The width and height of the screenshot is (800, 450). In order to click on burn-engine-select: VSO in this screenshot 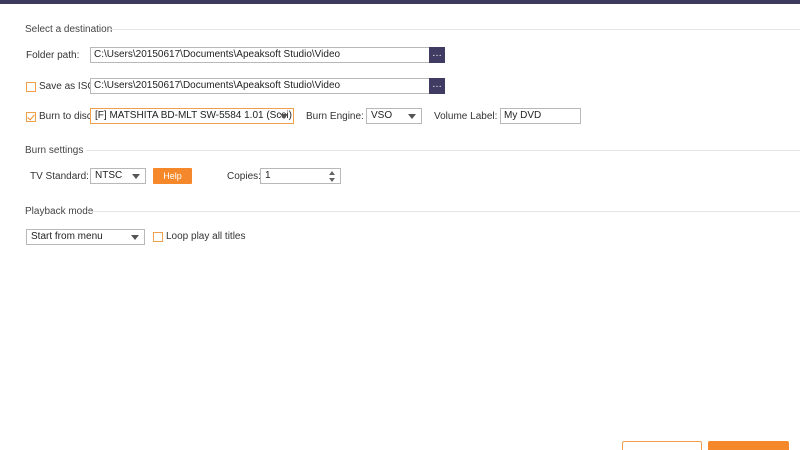, I will do `click(394, 116)`.